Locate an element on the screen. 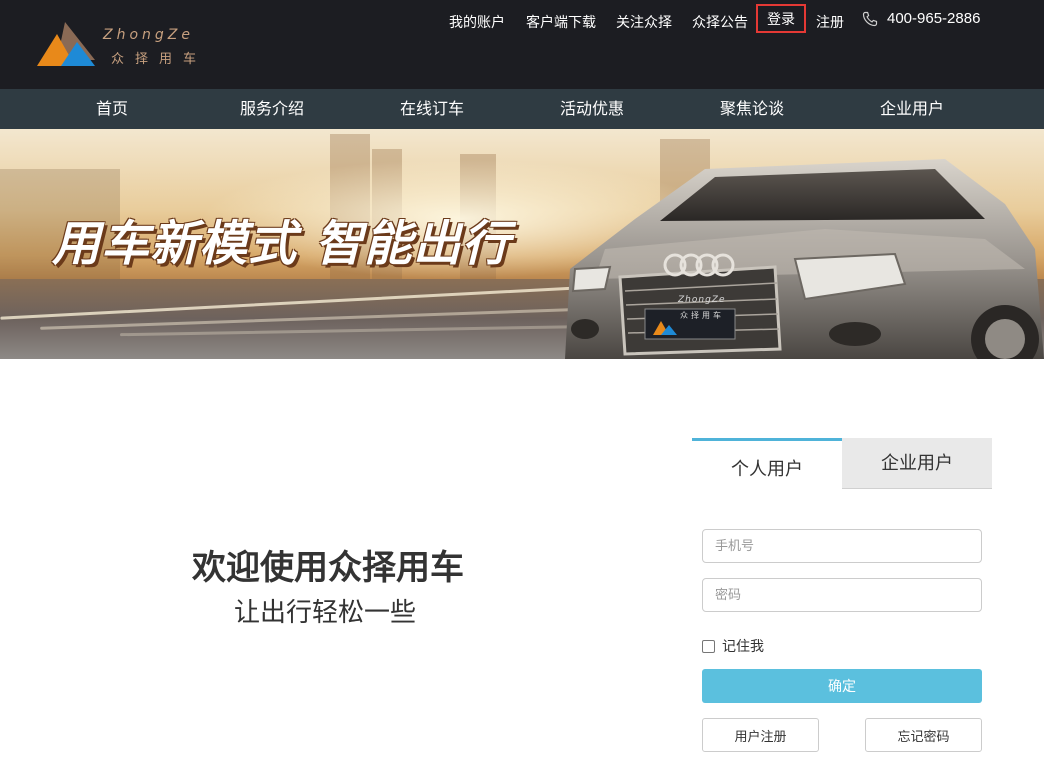  login-link: 登录 is located at coordinates (781, 18).